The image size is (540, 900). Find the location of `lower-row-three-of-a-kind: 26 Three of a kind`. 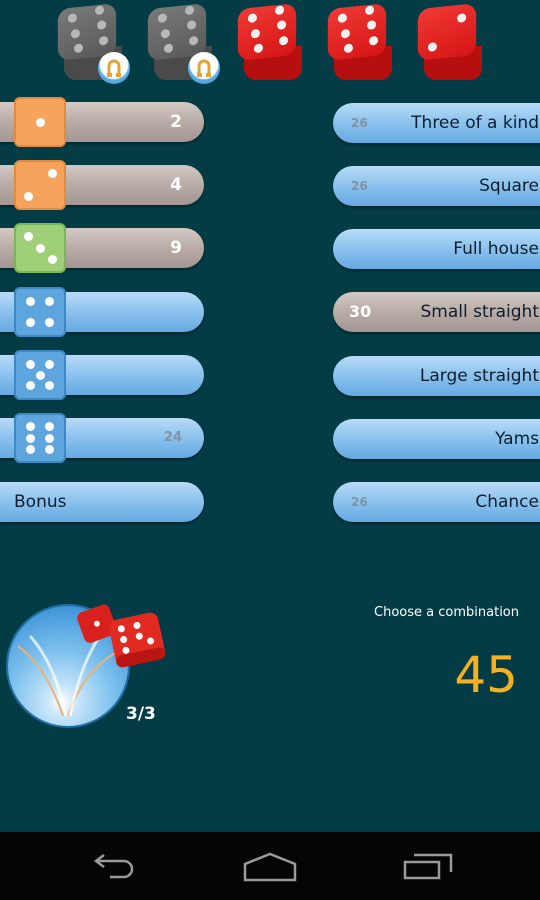

lower-row-three-of-a-kind: 26 Three of a kind is located at coordinates (436, 123).